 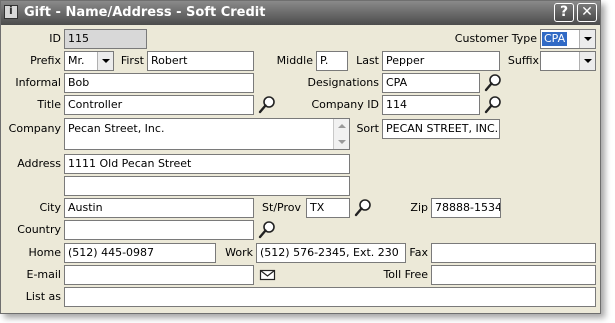 What do you see at coordinates (513, 253) in the screenshot?
I see `fax-field` at bounding box center [513, 253].